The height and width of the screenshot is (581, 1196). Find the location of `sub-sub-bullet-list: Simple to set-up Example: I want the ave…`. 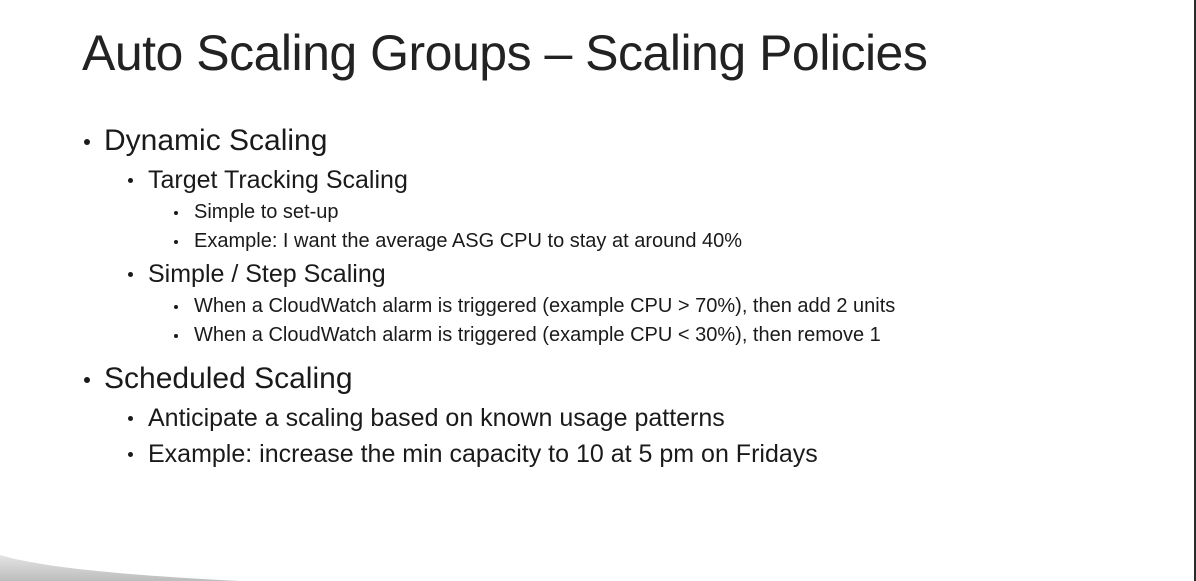

sub-sub-bullet-list: Simple to set-up Example: I want the ave… is located at coordinates (674, 227).